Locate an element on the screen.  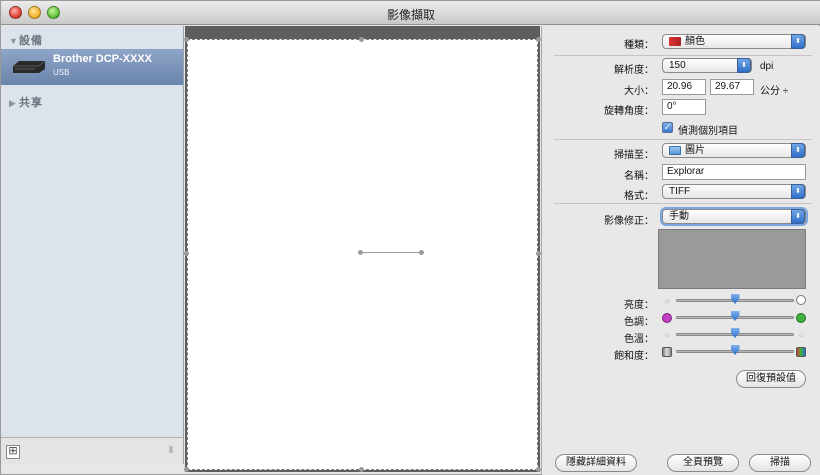
rotation-field: 0° is located at coordinates (684, 107).